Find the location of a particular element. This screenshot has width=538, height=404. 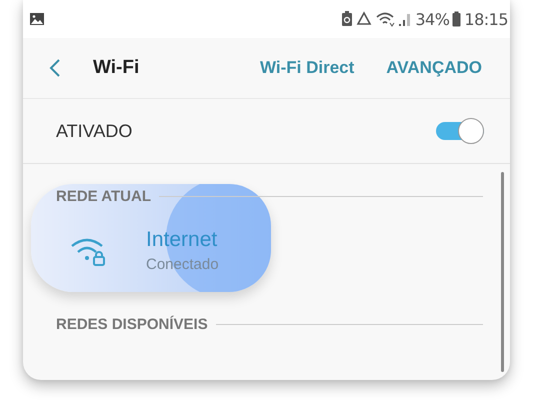

network-name: Internet is located at coordinates (182, 240).